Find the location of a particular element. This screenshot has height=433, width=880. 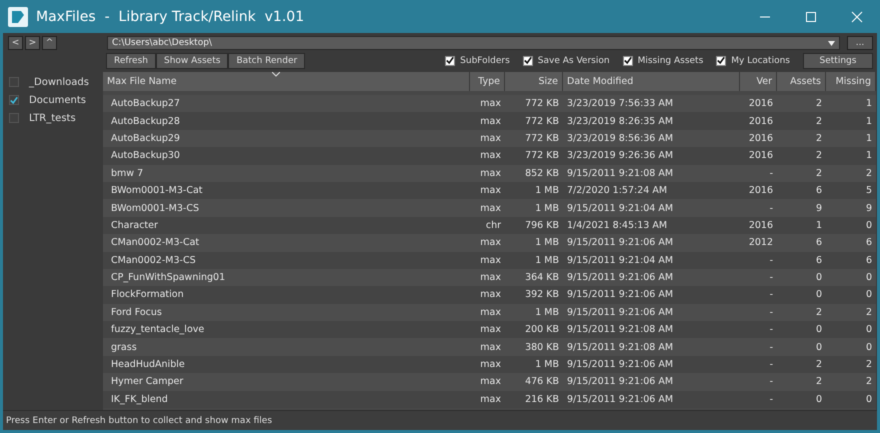

window-title: MaxFiles - Library Track/Relink v1.01 is located at coordinates (171, 16).